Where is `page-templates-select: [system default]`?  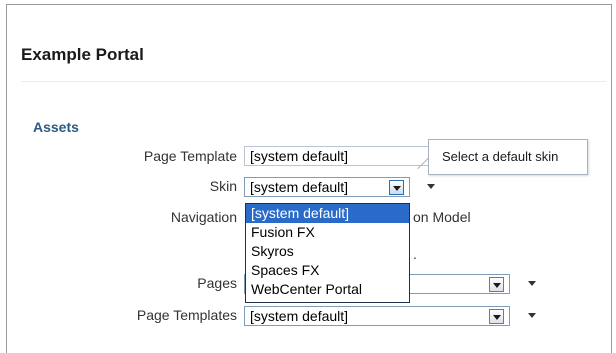 page-templates-select: [system default] is located at coordinates (377, 316).